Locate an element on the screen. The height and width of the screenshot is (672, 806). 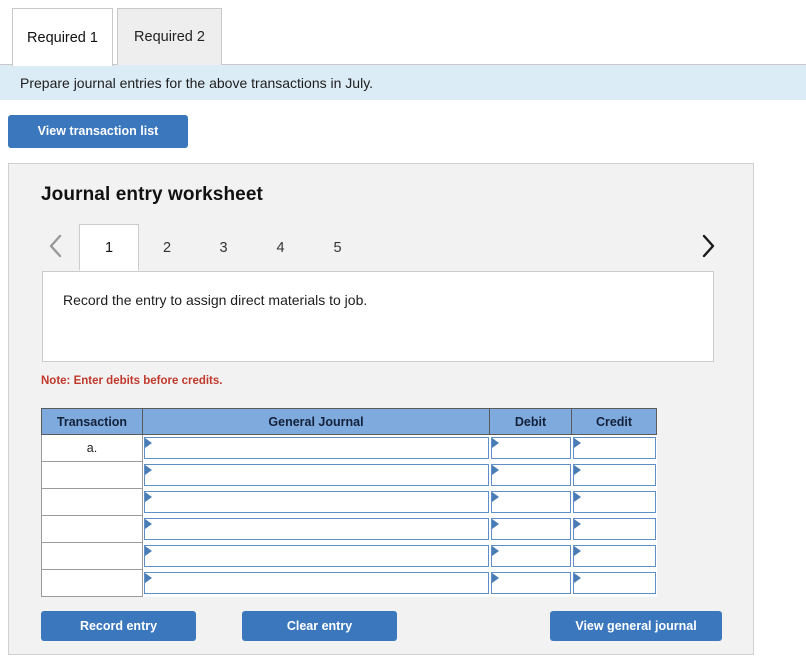
table-header-row: Transaction General Journal Debit Credit is located at coordinates (349, 421).